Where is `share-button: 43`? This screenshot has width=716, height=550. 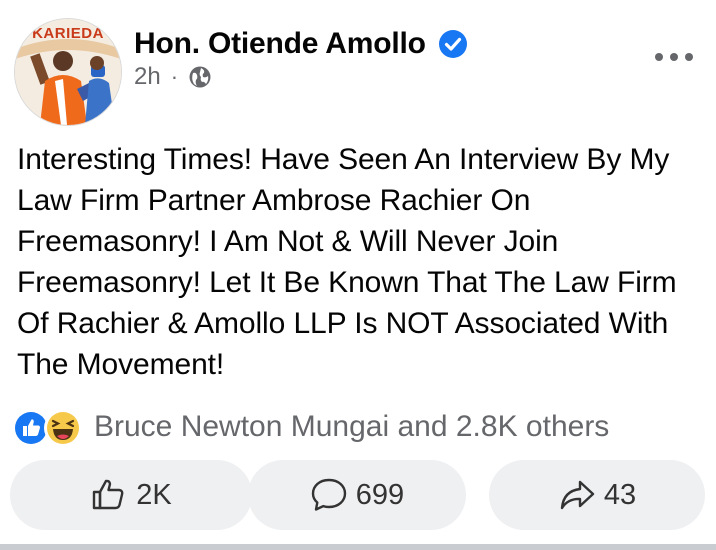 share-button: 43 is located at coordinates (597, 495).